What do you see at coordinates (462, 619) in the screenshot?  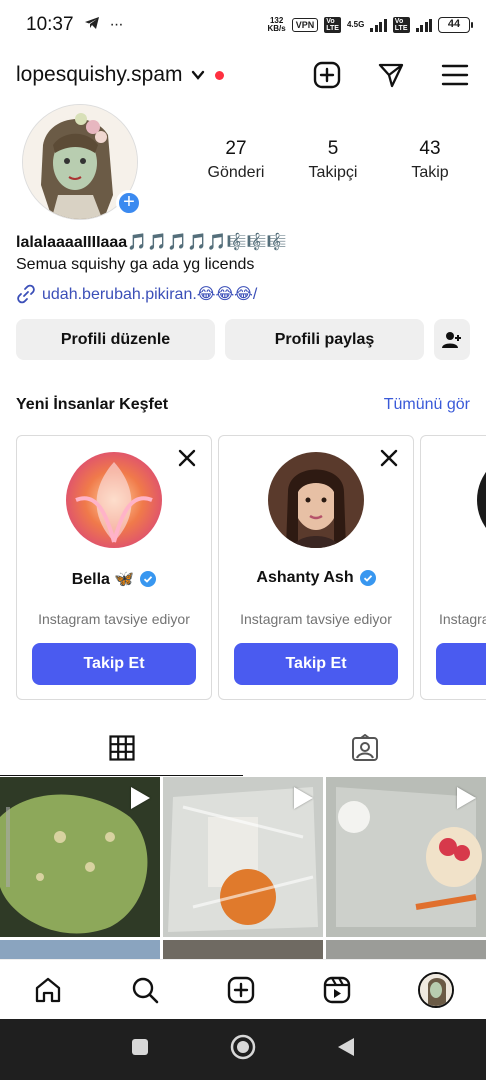 I see `suggestion-subtitle: Instagra` at bounding box center [462, 619].